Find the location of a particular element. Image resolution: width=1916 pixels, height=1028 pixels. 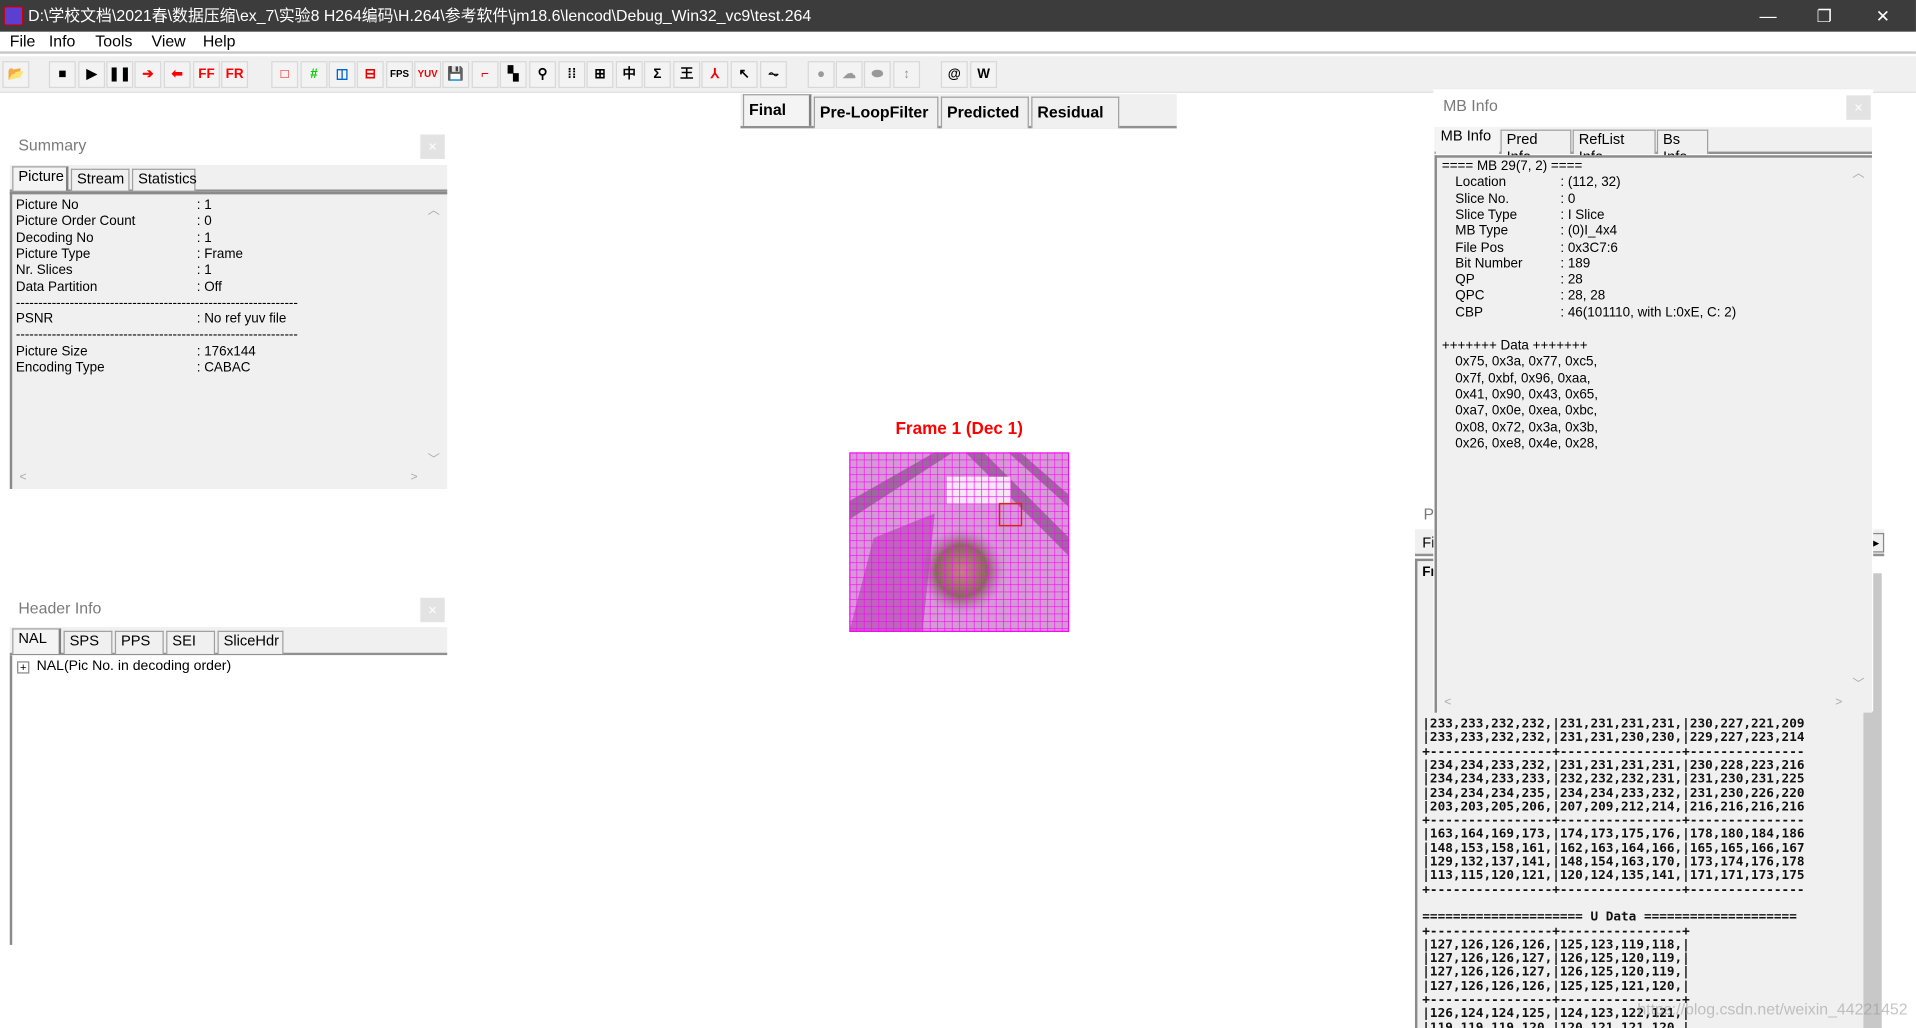

mb-row-value: : 28 is located at coordinates (1571, 280).